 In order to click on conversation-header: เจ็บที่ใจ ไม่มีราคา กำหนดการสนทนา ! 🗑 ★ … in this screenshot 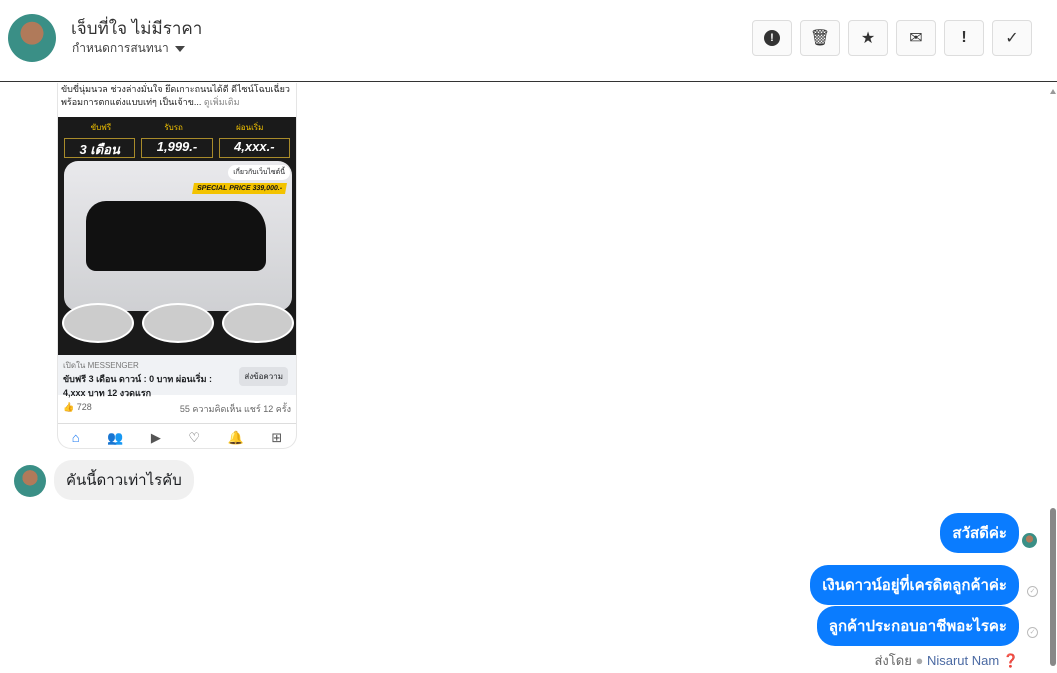, I will do `click(528, 41)`.